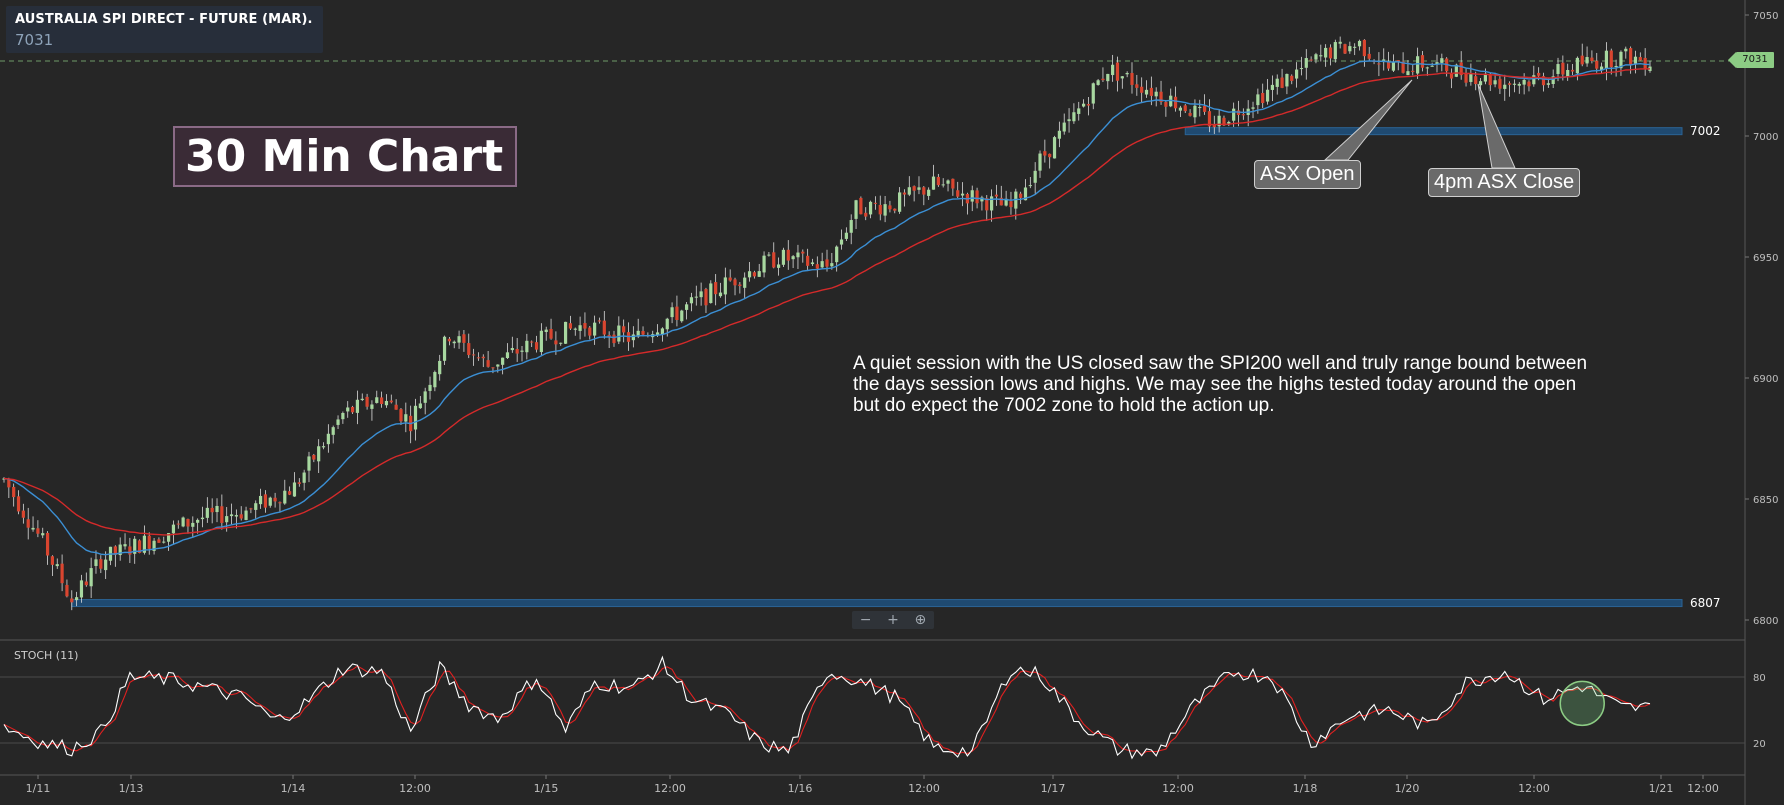  I want to click on zone-level-label: 6807, so click(1705, 603).